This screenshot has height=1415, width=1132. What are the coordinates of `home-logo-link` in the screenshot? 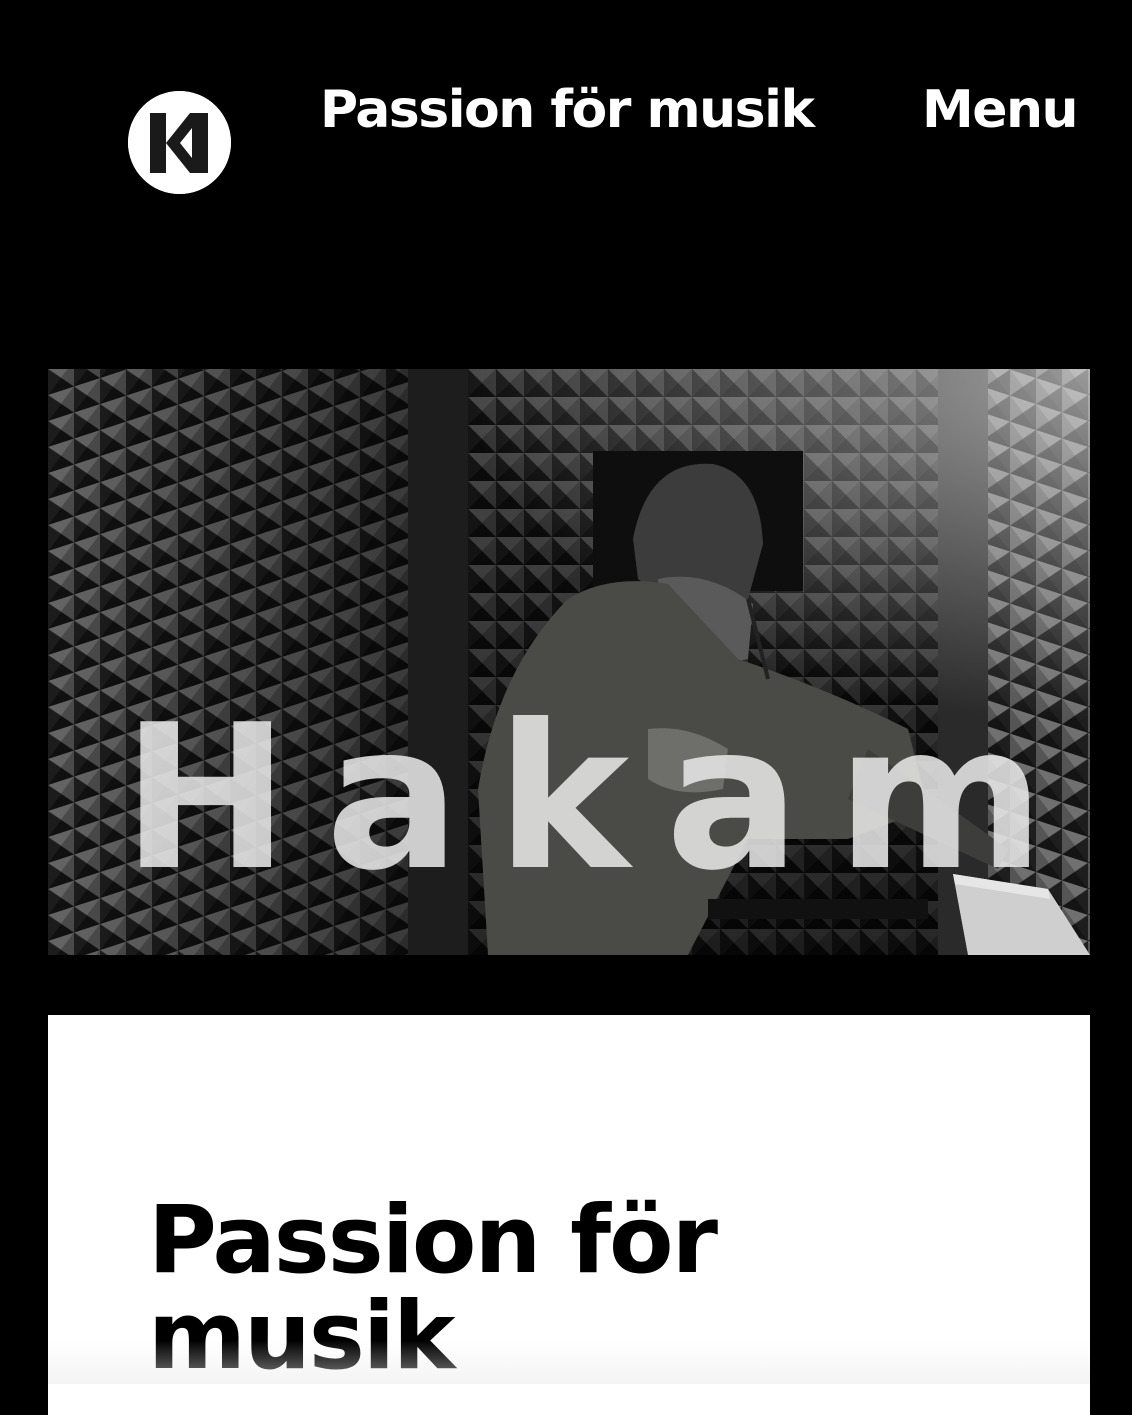 It's located at (179, 142).